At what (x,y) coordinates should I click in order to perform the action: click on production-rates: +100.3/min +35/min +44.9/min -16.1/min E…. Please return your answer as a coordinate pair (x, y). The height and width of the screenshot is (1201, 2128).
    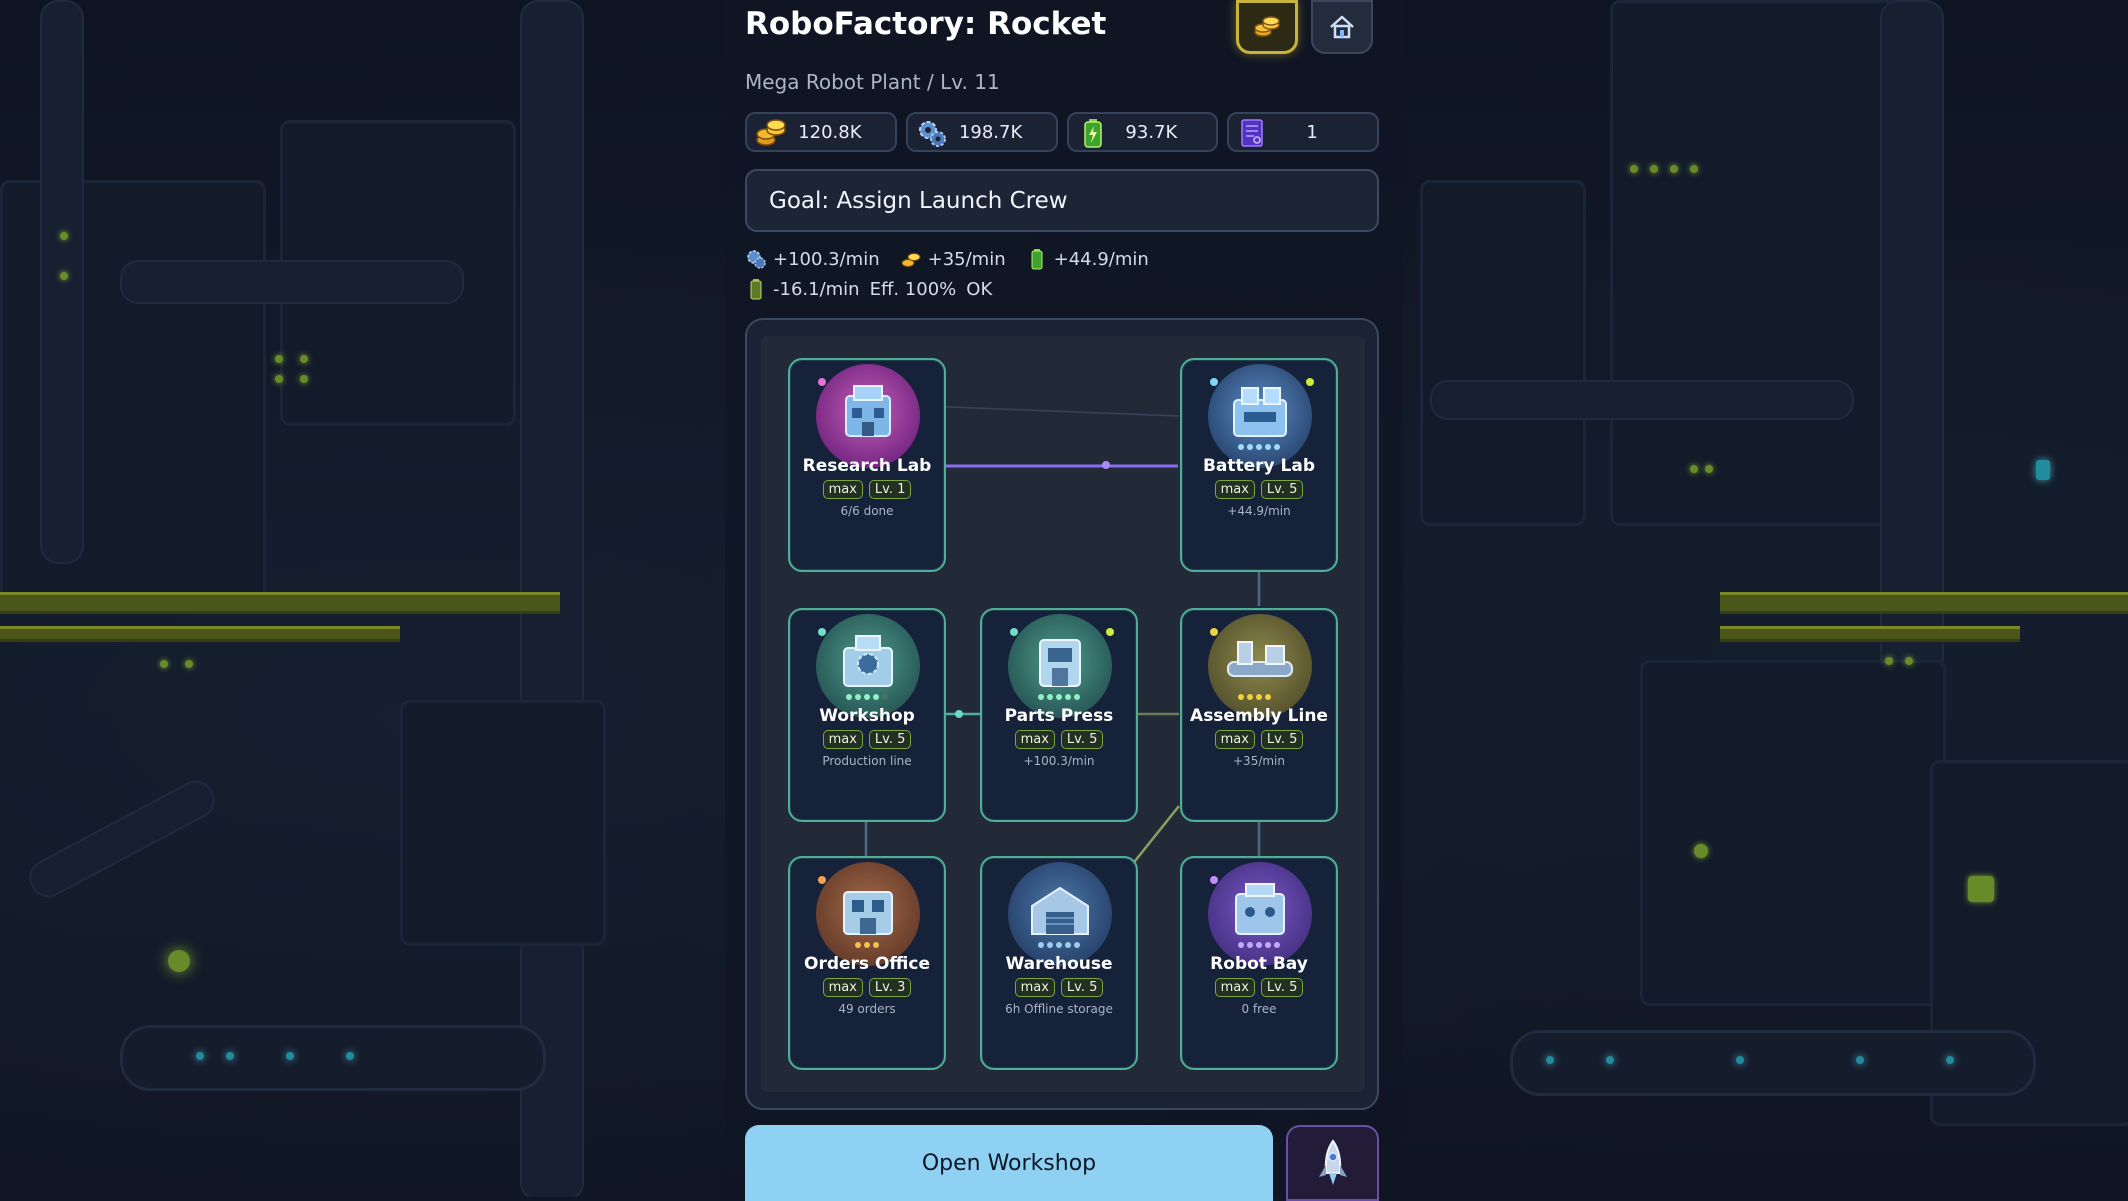
    Looking at the image, I should click on (1065, 274).